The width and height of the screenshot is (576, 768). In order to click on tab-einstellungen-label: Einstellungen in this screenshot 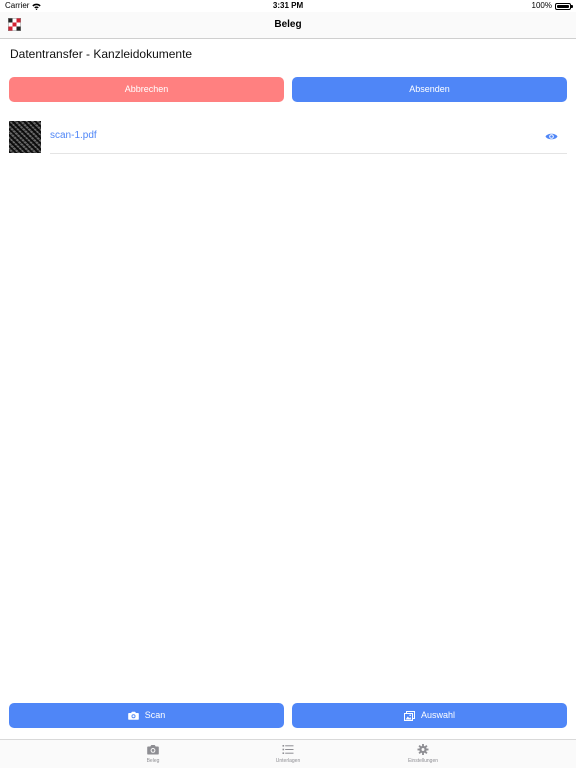, I will do `click(423, 761)`.